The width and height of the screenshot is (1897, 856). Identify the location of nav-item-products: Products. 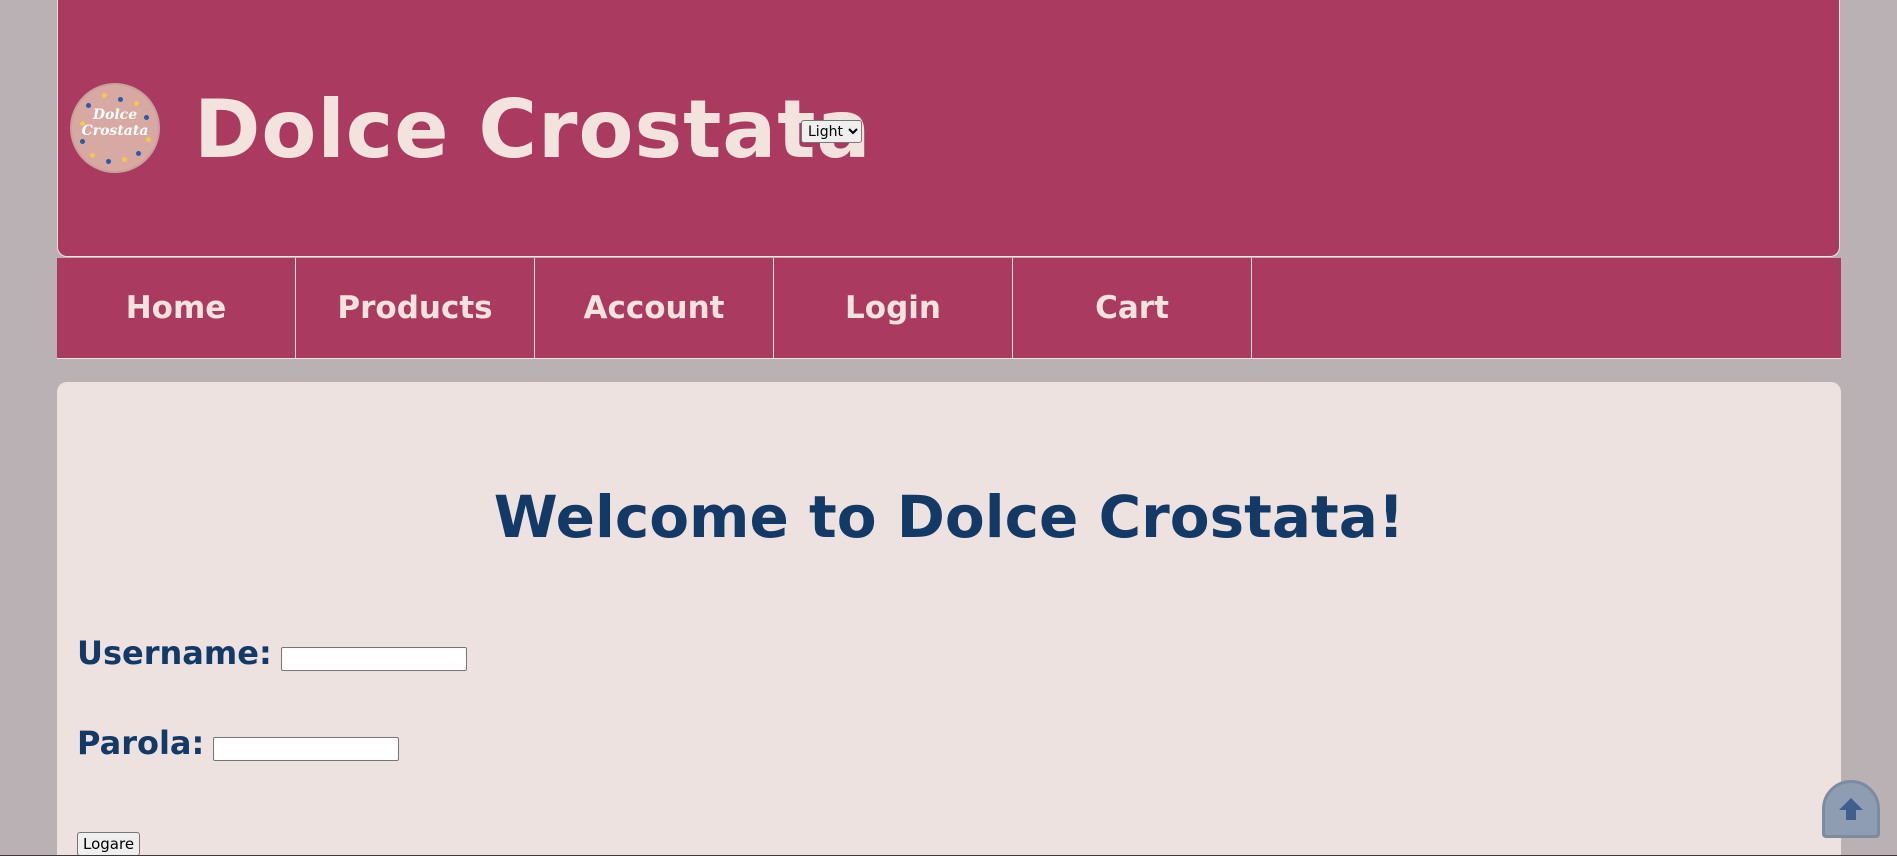
(415, 308).